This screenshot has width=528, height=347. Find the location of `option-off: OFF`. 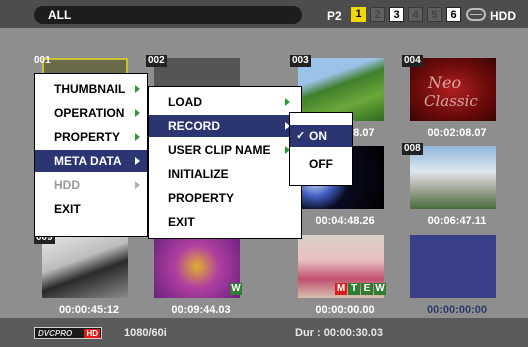

option-off: OFF is located at coordinates (321, 164).